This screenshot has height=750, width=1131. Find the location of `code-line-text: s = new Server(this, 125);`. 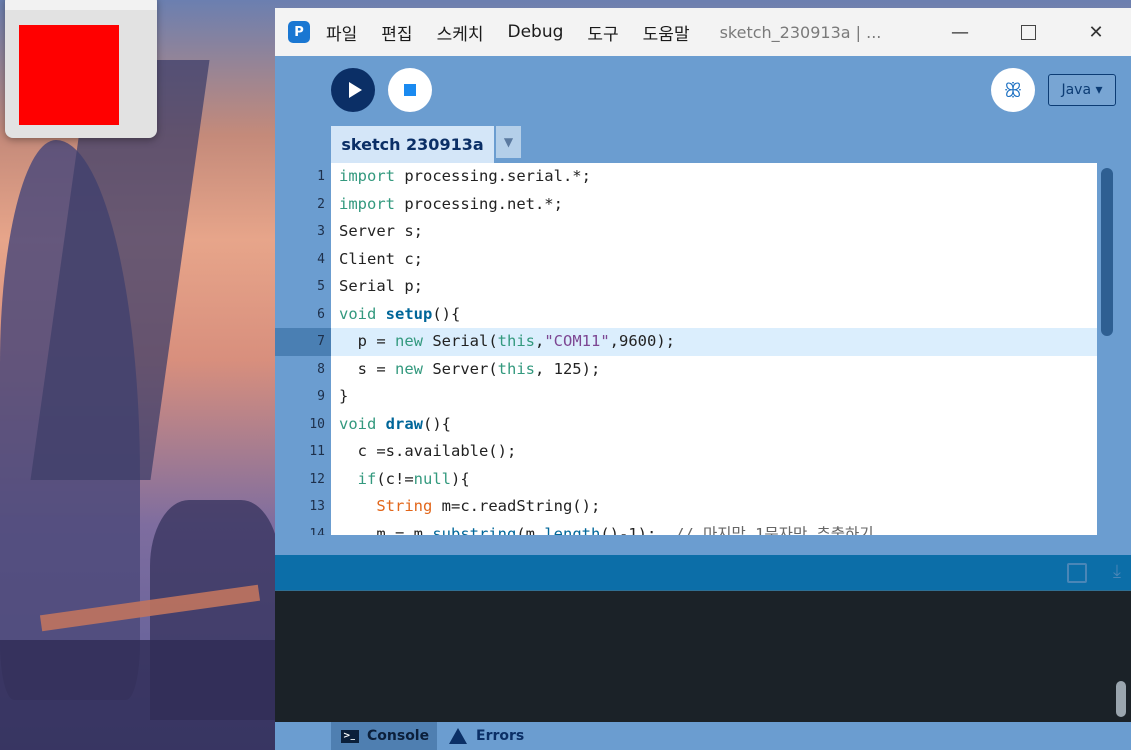

code-line-text: s = new Server(this, 125); is located at coordinates (470, 368).